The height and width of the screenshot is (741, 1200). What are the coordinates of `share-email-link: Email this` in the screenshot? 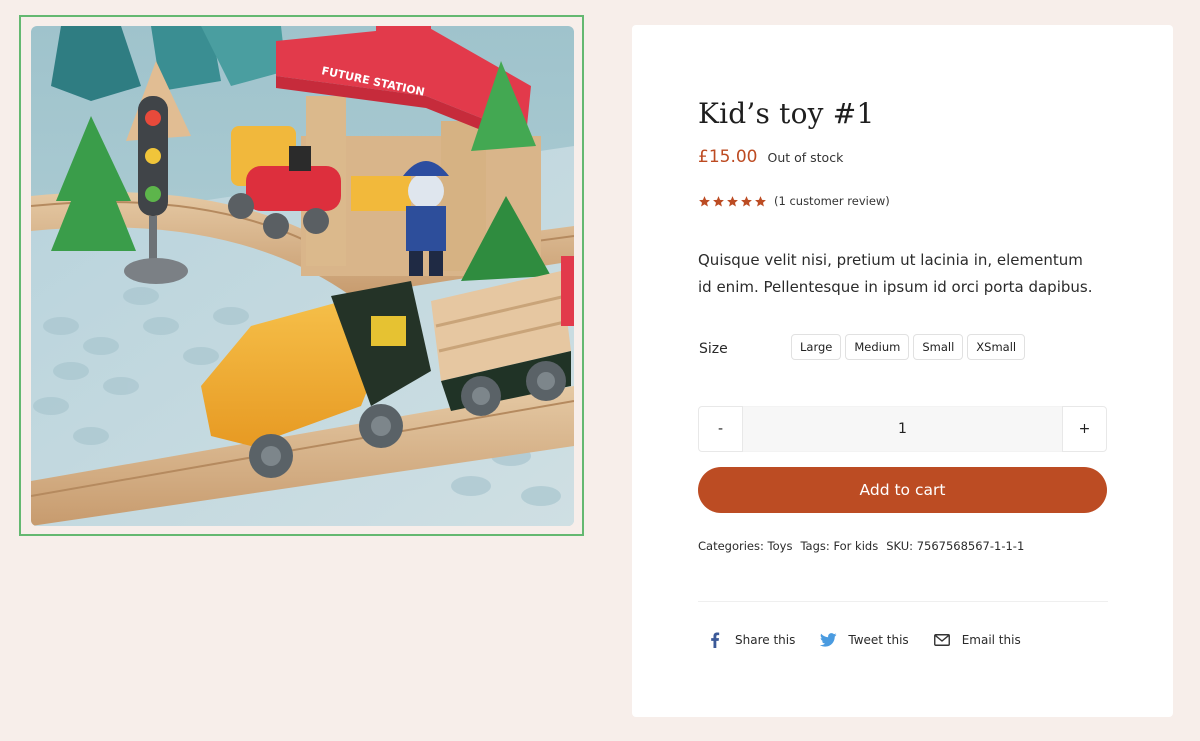 It's located at (977, 640).